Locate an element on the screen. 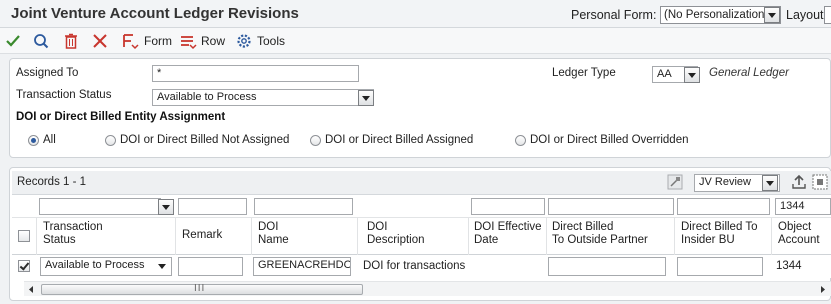  radio-not-assigned is located at coordinates (110, 140).